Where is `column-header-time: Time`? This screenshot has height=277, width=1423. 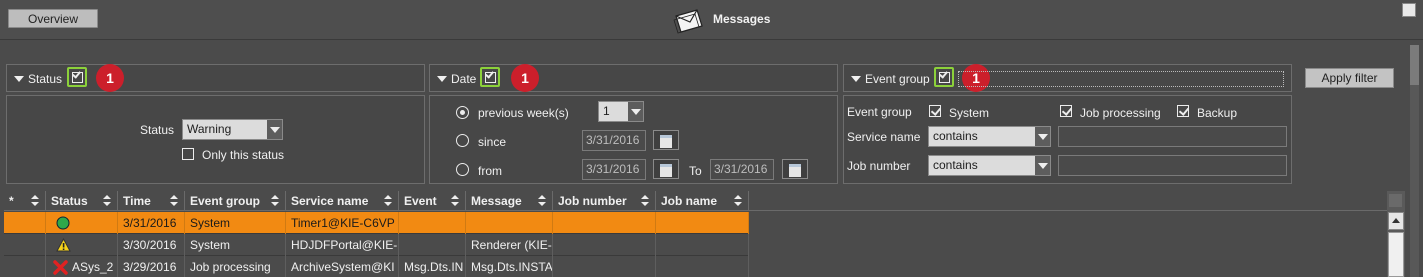
column-header-time: Time is located at coordinates (151, 201).